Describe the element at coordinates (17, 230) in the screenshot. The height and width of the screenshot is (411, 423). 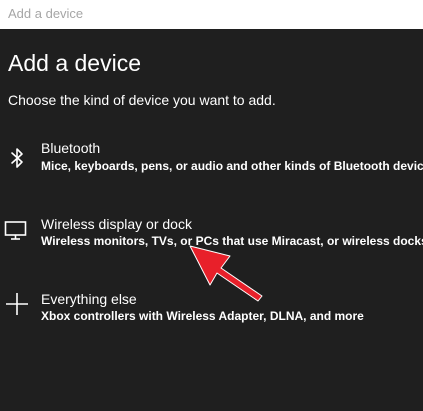
I see `monitor-icon` at that location.